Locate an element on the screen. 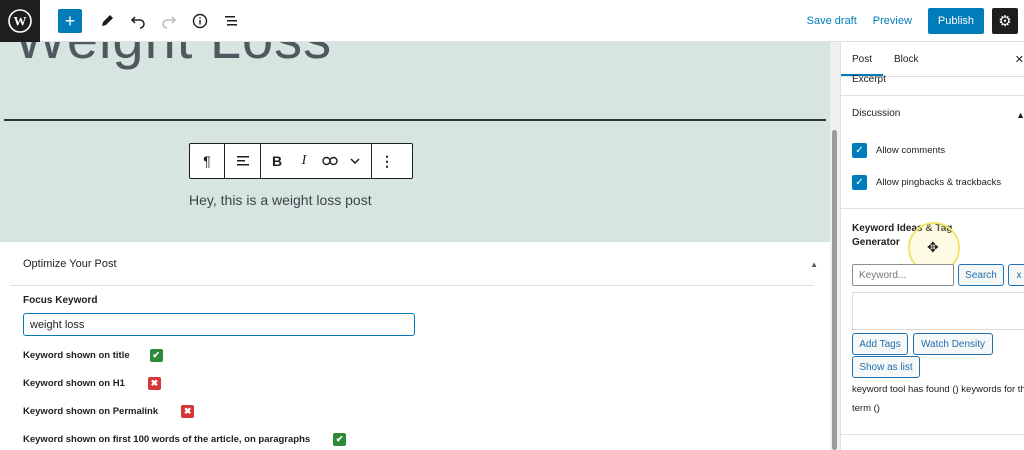 The width and height of the screenshot is (1024, 450). redo-icon is located at coordinates (169, 21).